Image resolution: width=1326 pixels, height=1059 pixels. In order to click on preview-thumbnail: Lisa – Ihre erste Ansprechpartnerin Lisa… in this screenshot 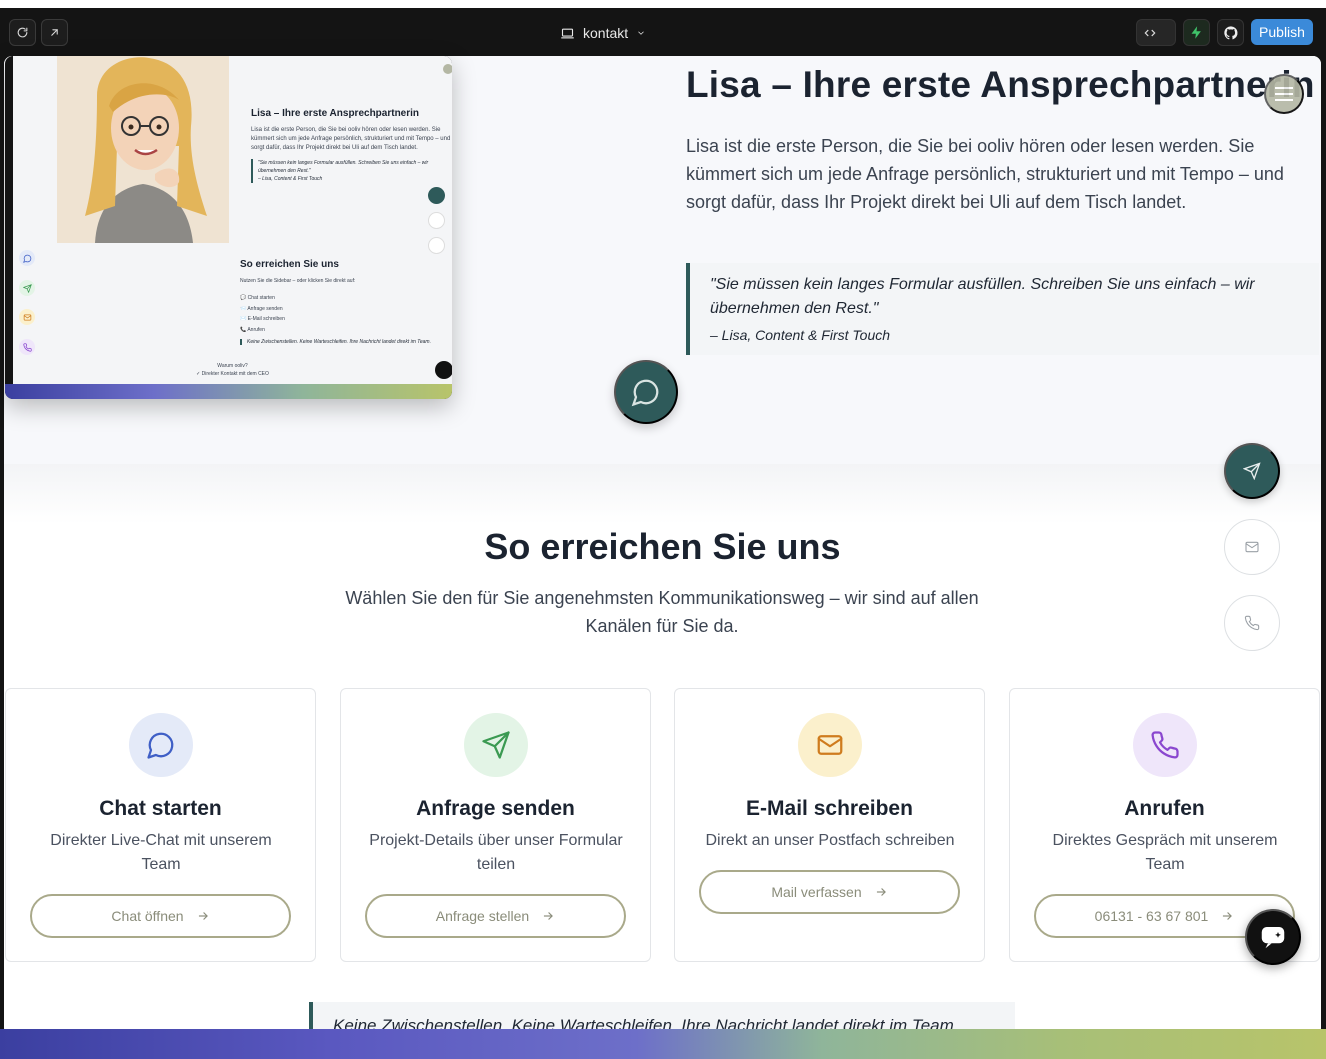, I will do `click(228, 227)`.